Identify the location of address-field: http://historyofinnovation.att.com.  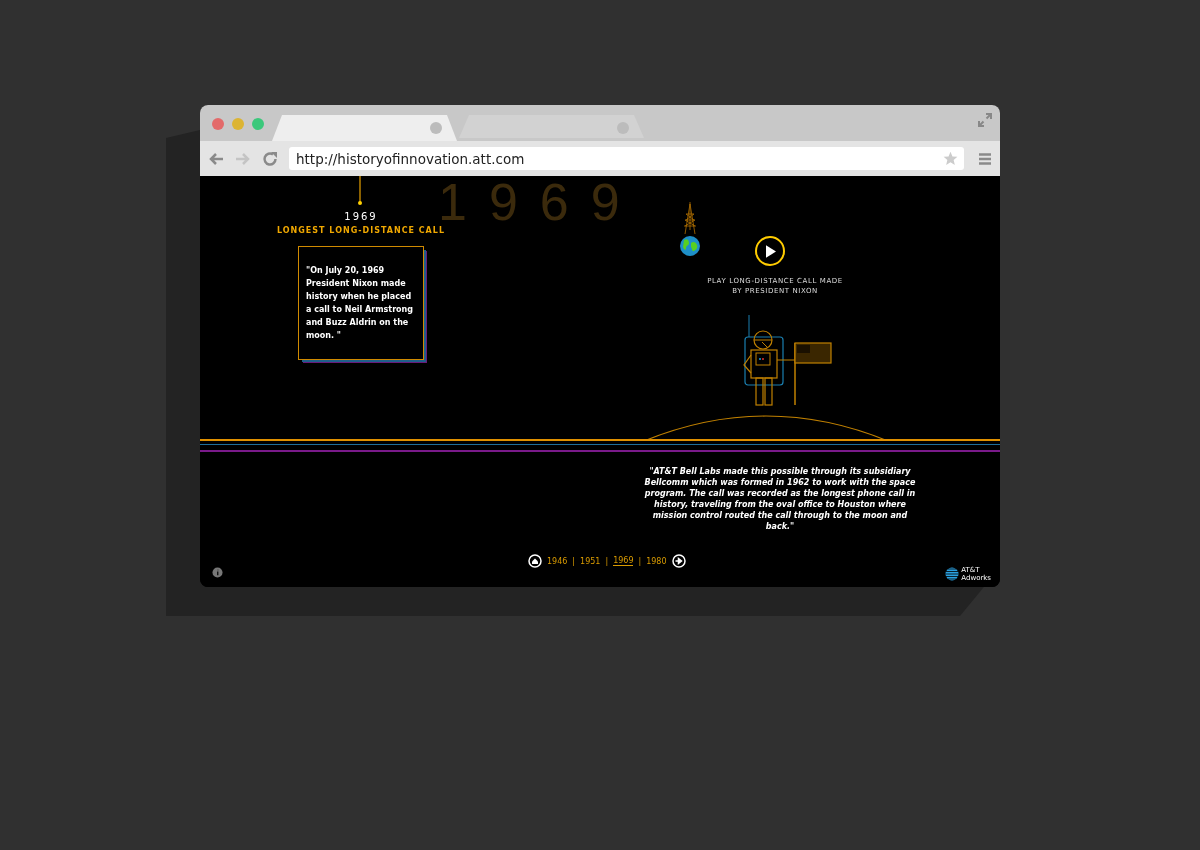
(626, 158).